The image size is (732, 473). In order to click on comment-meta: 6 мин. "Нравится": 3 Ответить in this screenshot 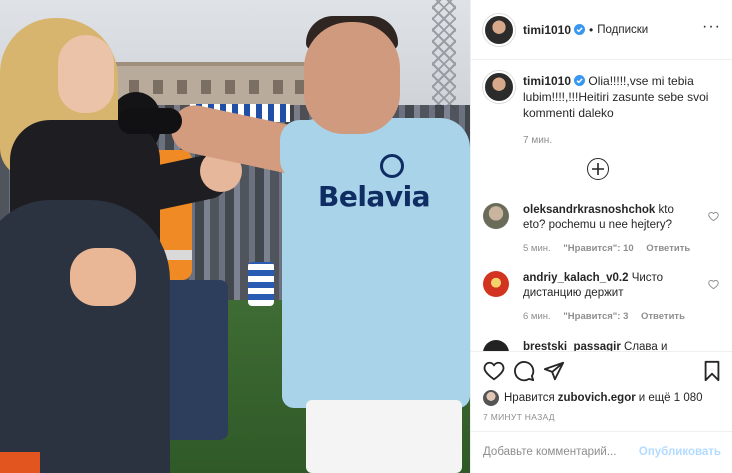, I will do `click(609, 316)`.